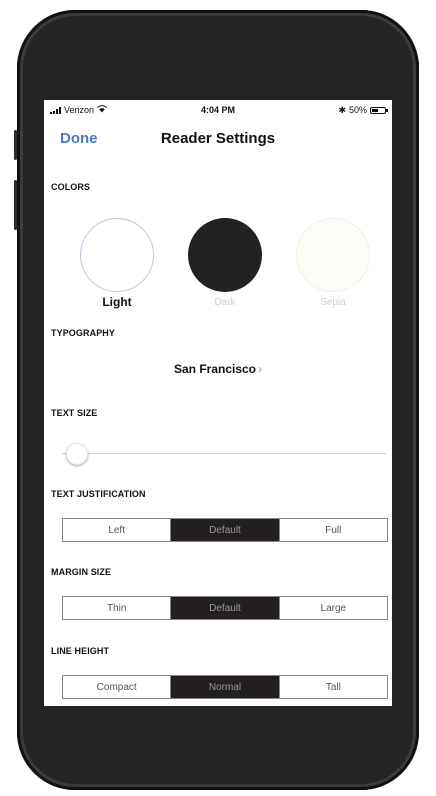  I want to click on justification-option-left: Left, so click(117, 530).